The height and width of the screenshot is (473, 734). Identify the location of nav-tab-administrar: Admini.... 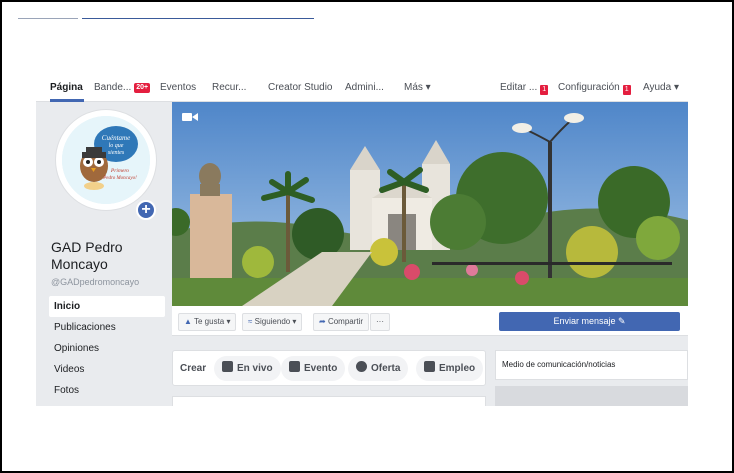
(364, 87).